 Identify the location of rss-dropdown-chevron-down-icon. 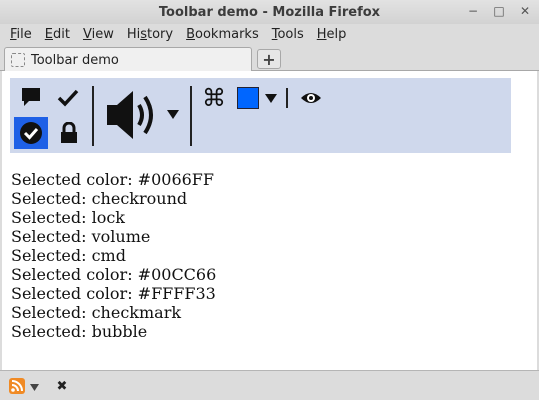
(34, 387).